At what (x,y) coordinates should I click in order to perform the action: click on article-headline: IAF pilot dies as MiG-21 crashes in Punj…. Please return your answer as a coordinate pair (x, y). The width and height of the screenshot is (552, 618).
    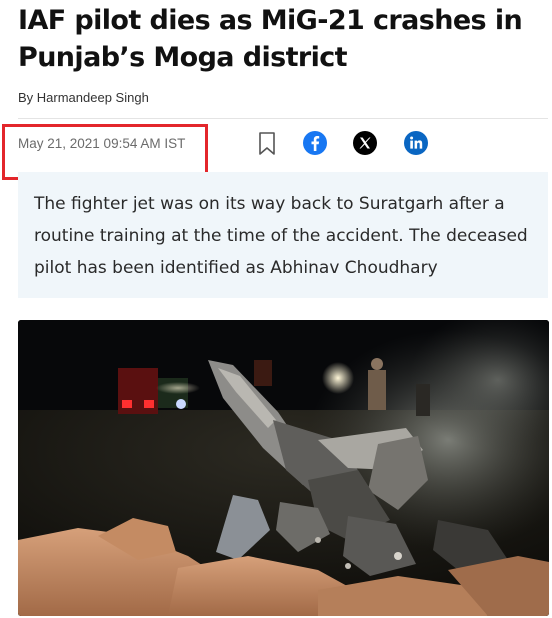
    Looking at the image, I should click on (270, 39).